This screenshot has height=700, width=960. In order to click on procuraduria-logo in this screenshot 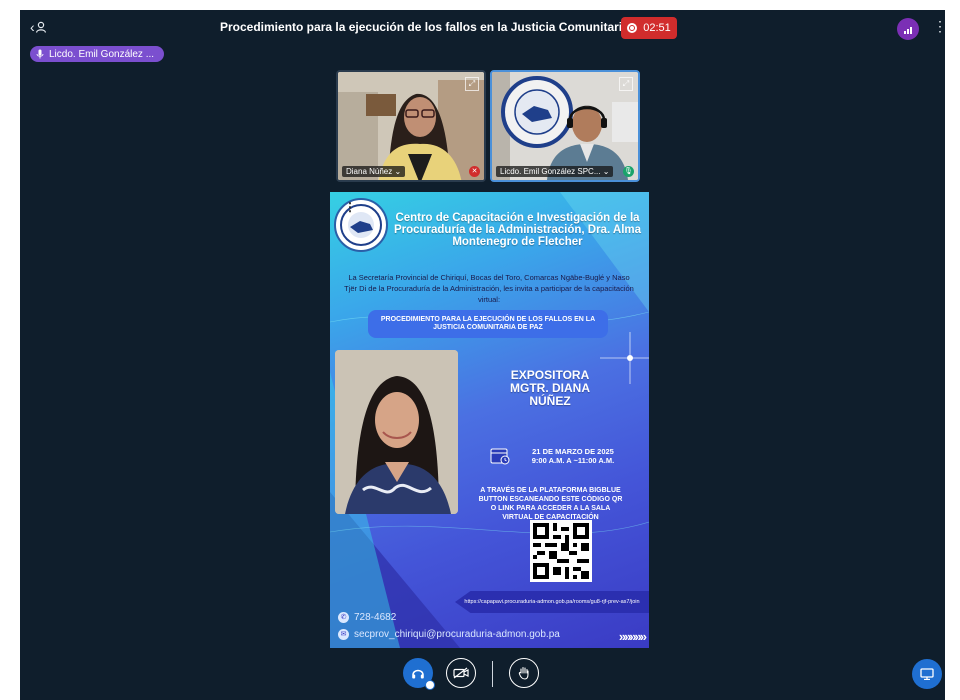, I will do `click(361, 225)`.